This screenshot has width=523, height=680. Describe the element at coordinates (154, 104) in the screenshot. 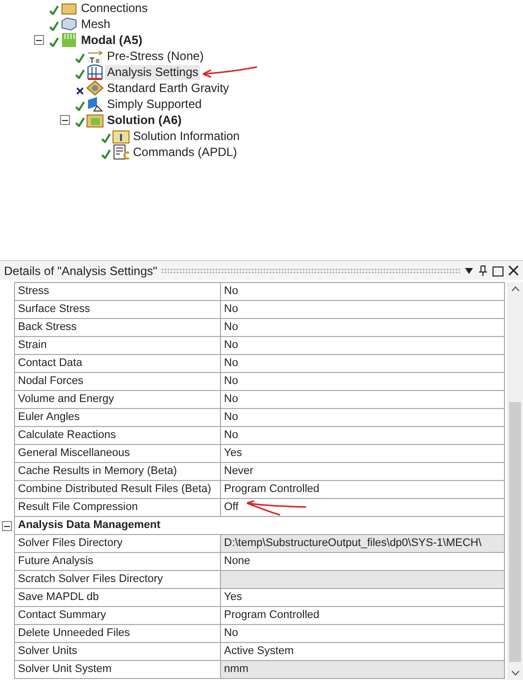

I see `tree-item: Simply Supported` at that location.